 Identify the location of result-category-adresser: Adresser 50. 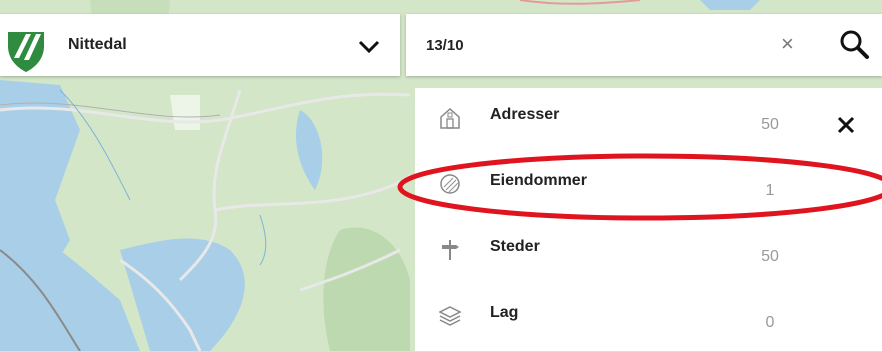
(648, 121).